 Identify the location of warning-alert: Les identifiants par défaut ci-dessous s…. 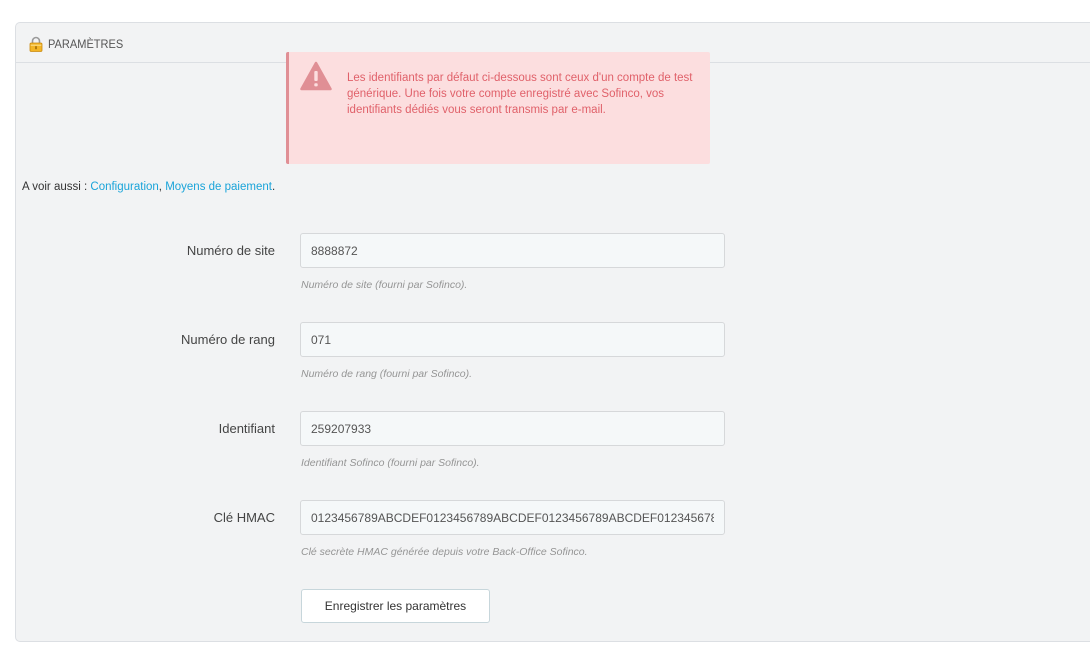
(498, 108).